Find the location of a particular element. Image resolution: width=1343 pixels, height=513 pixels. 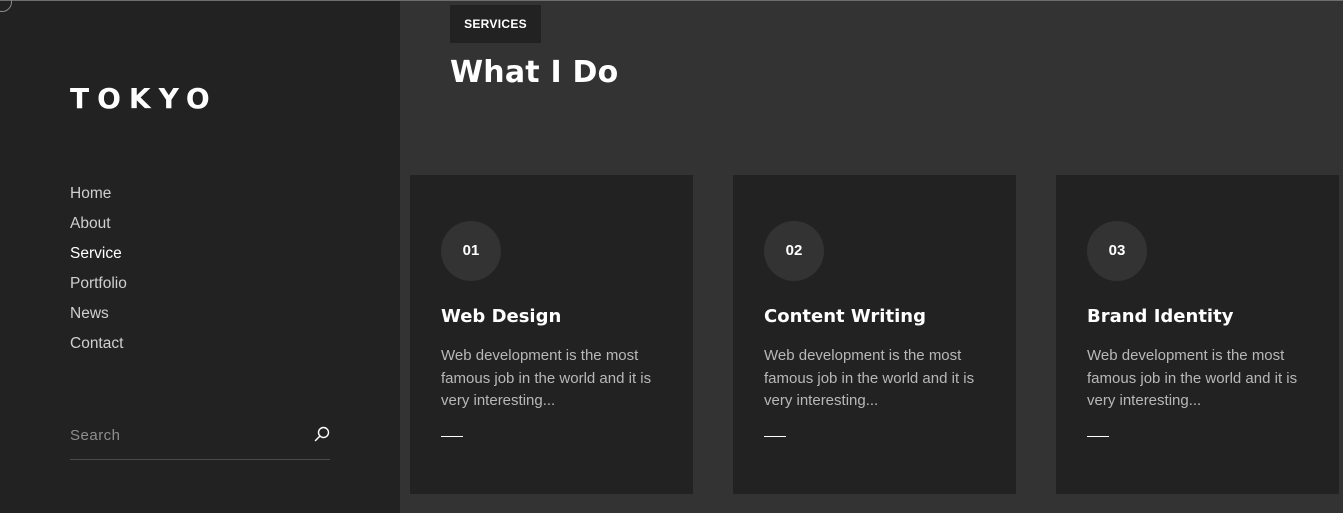

search-box is located at coordinates (200, 439).